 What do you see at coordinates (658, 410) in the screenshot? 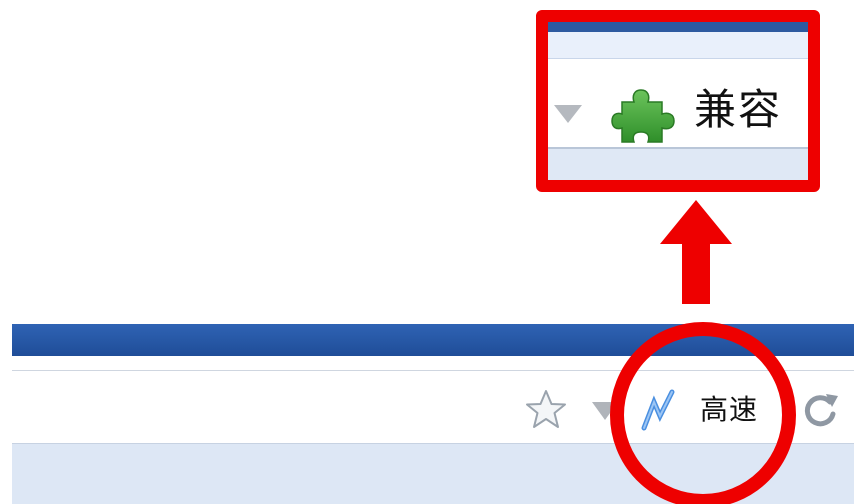
I see `lightning-bolt-icon` at bounding box center [658, 410].